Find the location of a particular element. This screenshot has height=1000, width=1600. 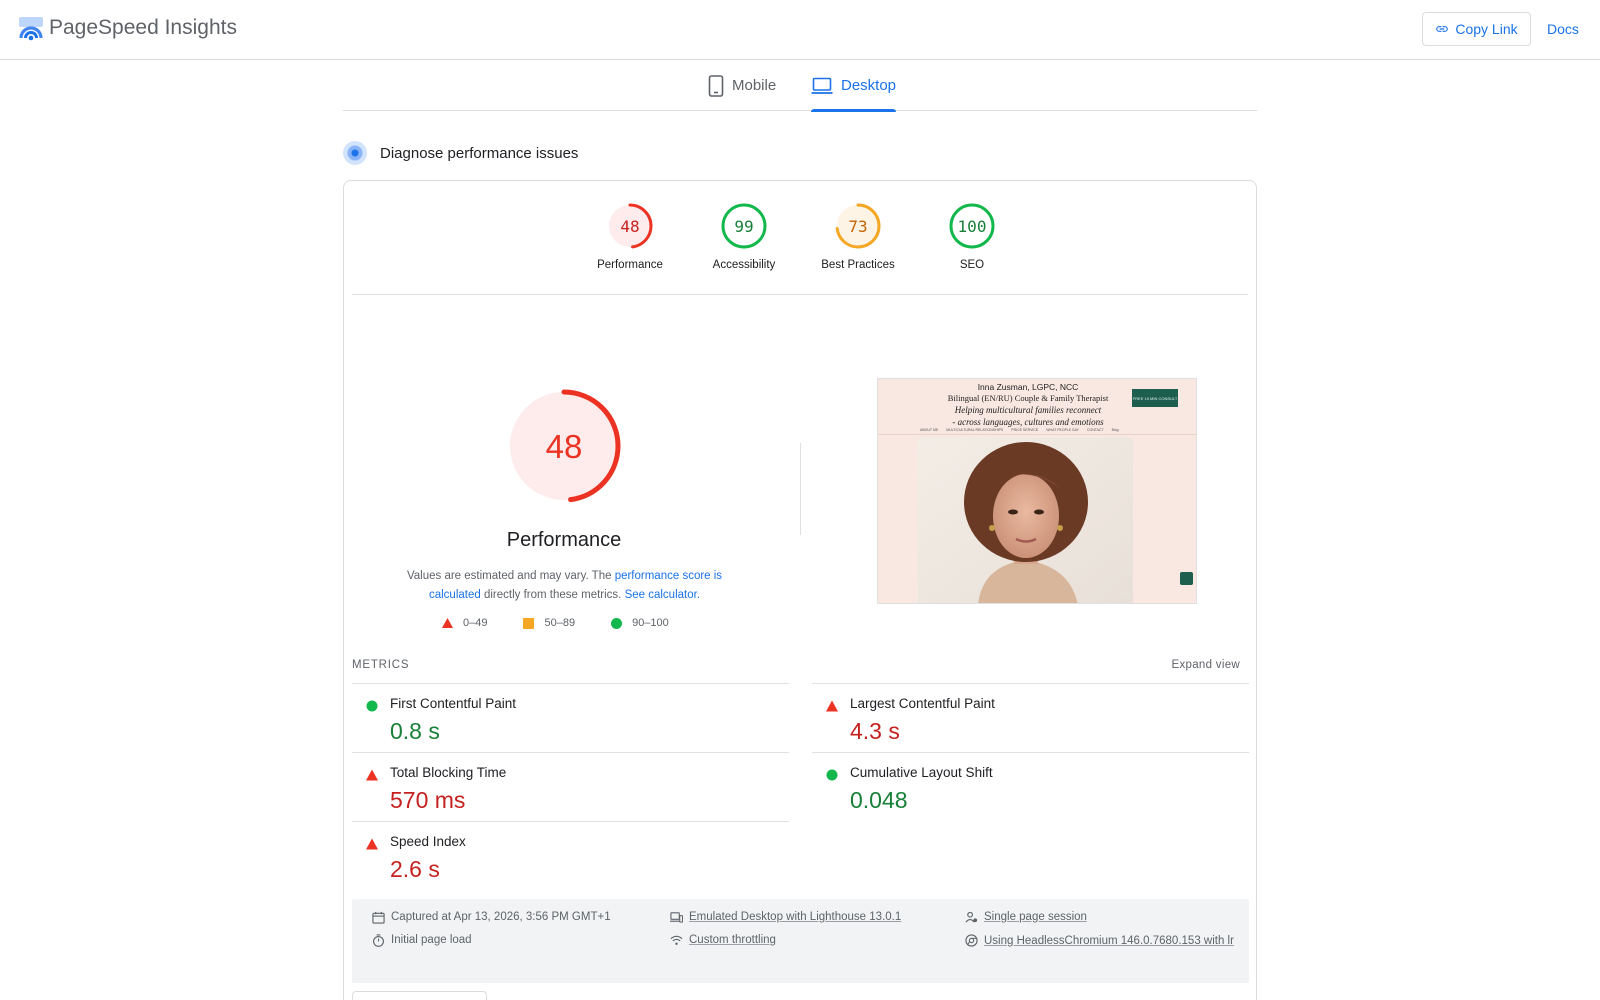

portrait-photo is located at coordinates (1025, 520).